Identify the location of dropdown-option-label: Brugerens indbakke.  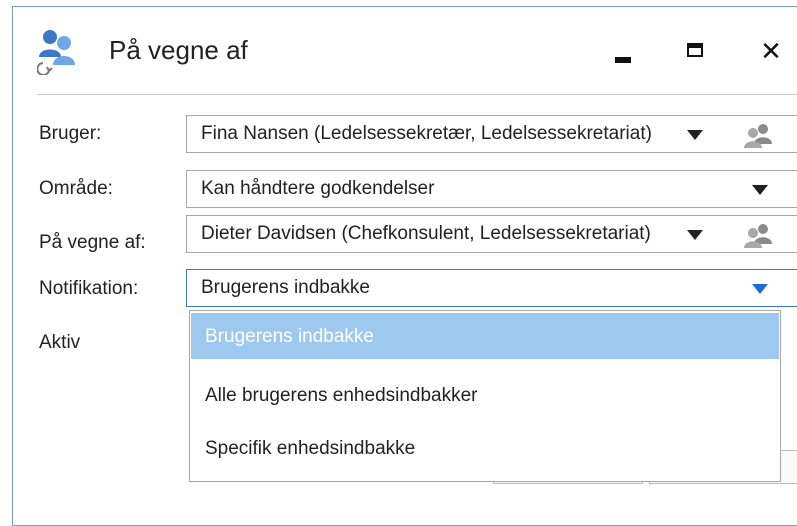
(289, 336).